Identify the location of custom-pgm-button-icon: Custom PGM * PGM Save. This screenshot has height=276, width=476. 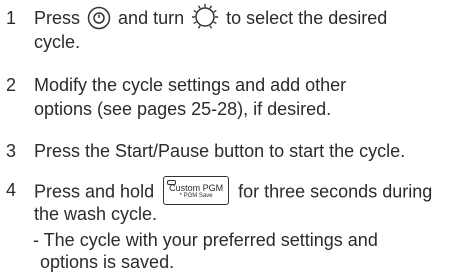
(196, 190).